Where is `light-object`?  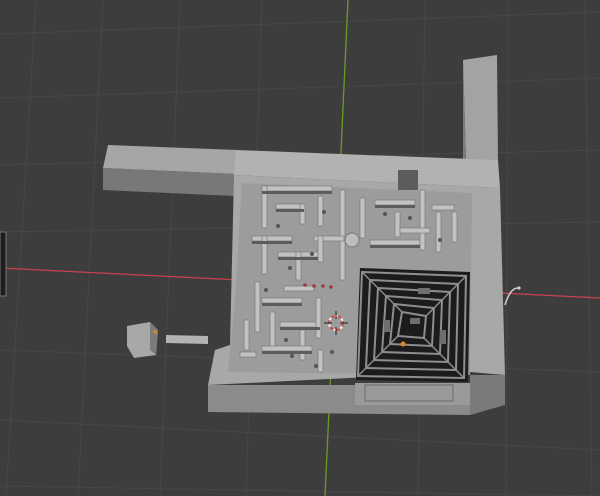 light-object is located at coordinates (512, 296).